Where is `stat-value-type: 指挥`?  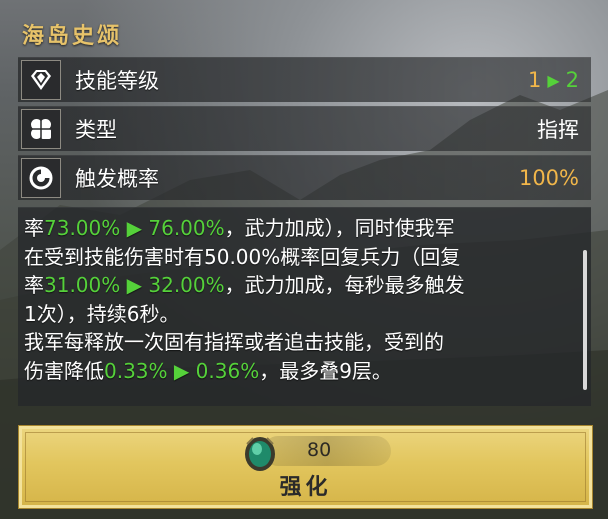 stat-value-type: 指挥 is located at coordinates (558, 130).